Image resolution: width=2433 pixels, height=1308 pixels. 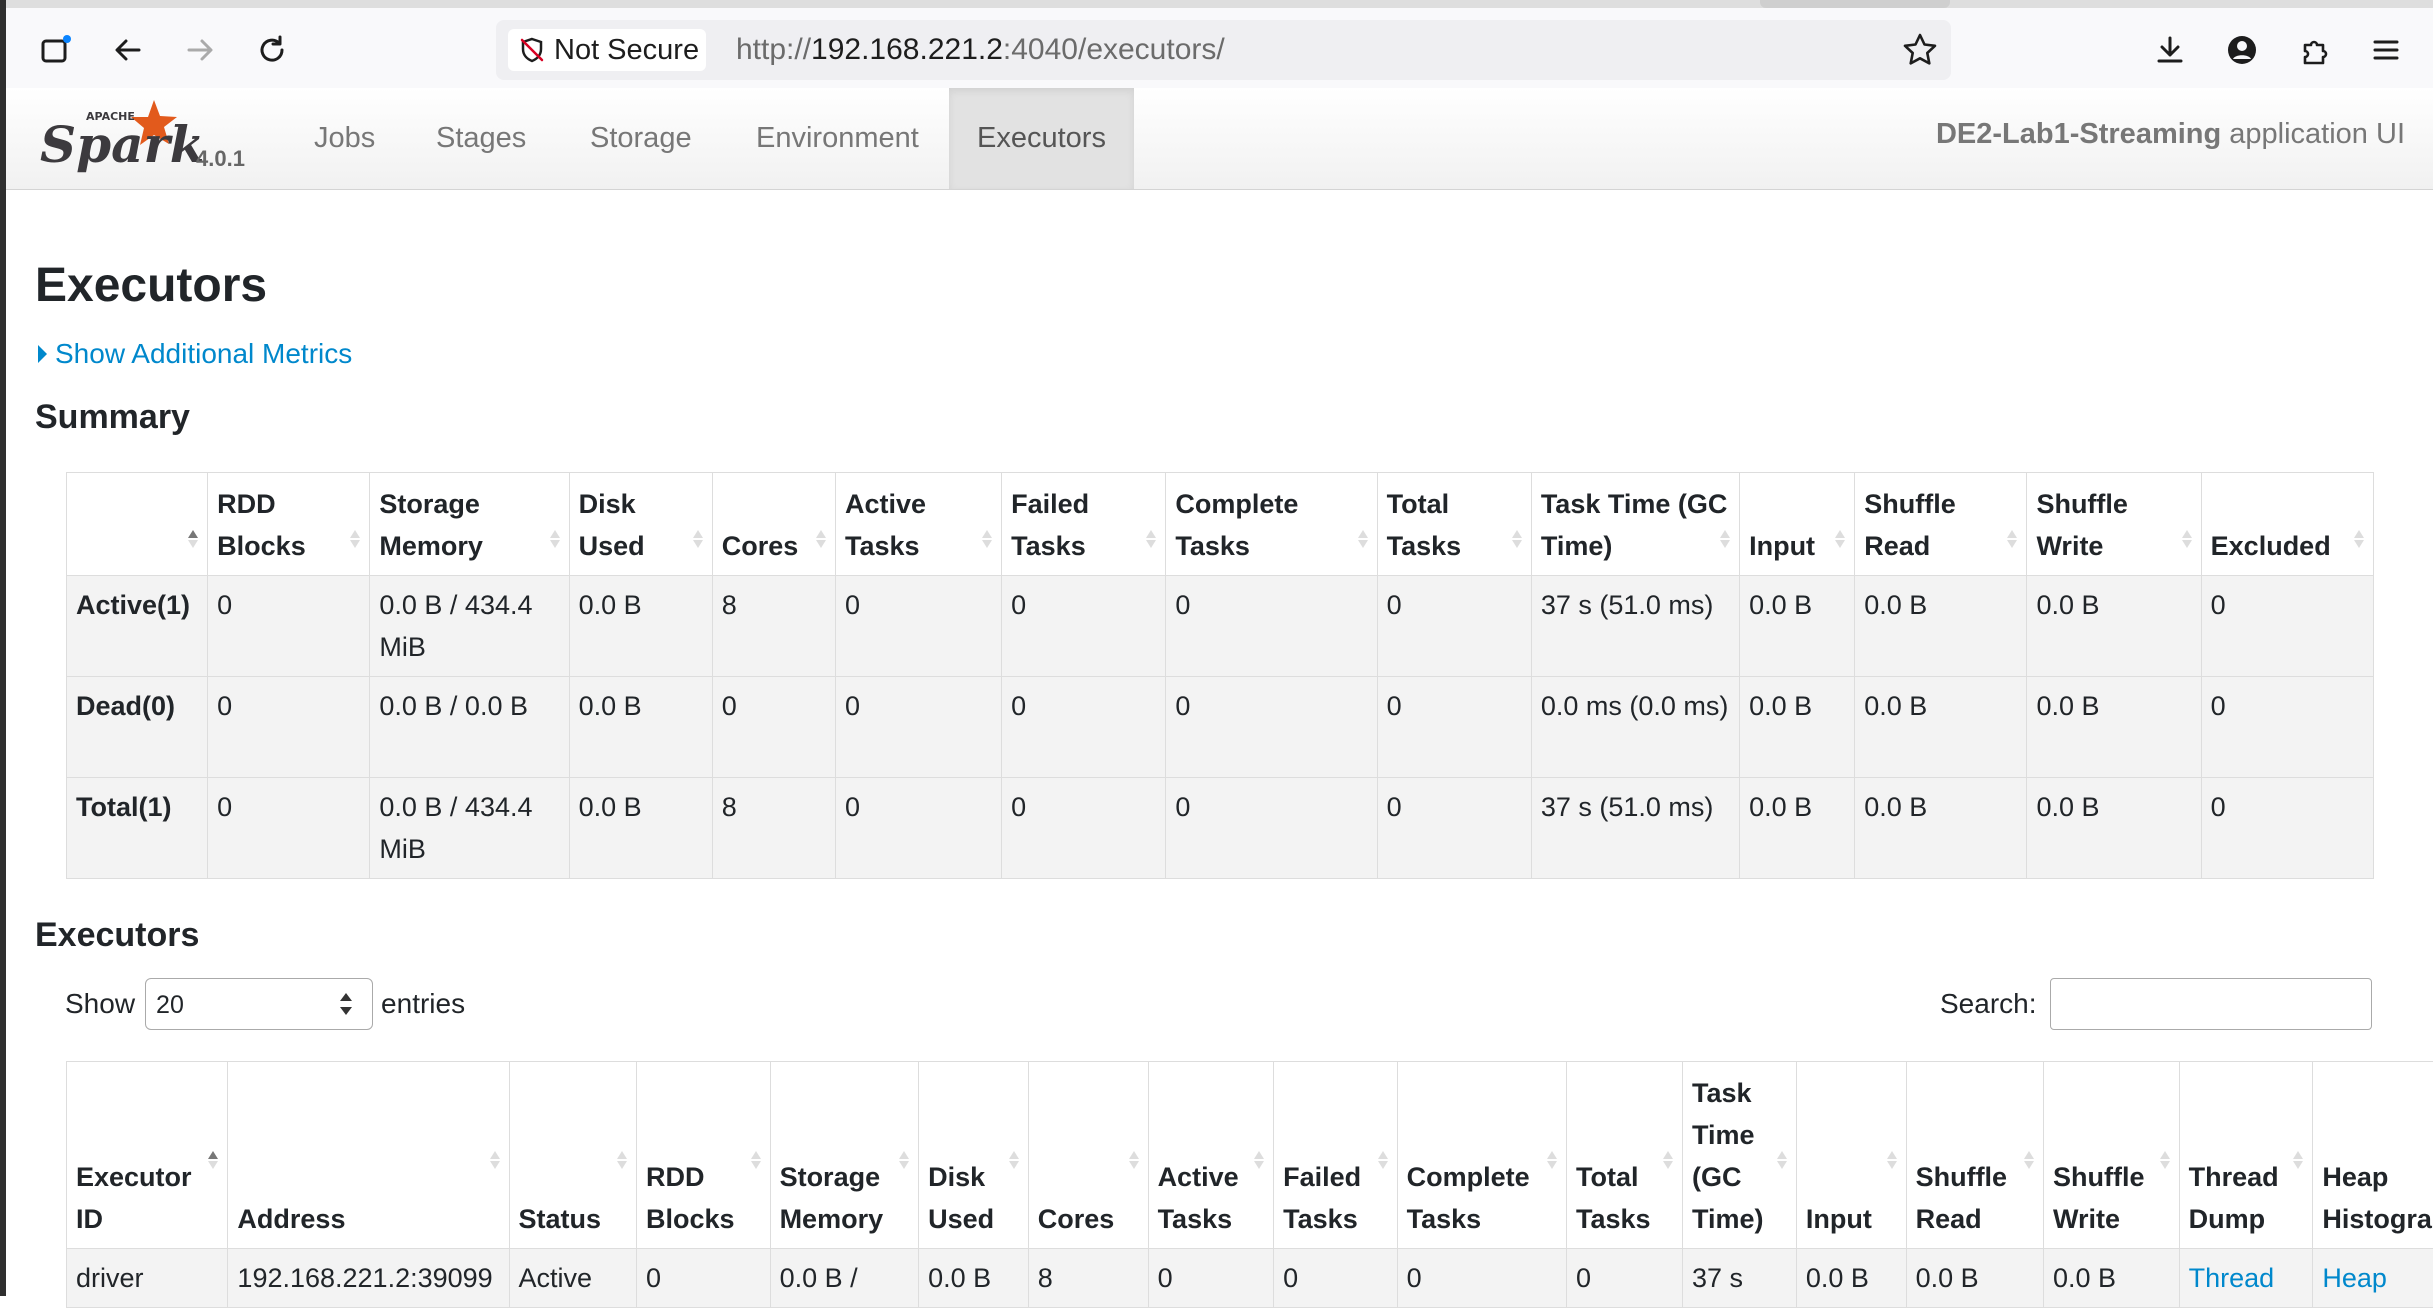 I want to click on entries-select: 20, so click(x=259, y=1004).